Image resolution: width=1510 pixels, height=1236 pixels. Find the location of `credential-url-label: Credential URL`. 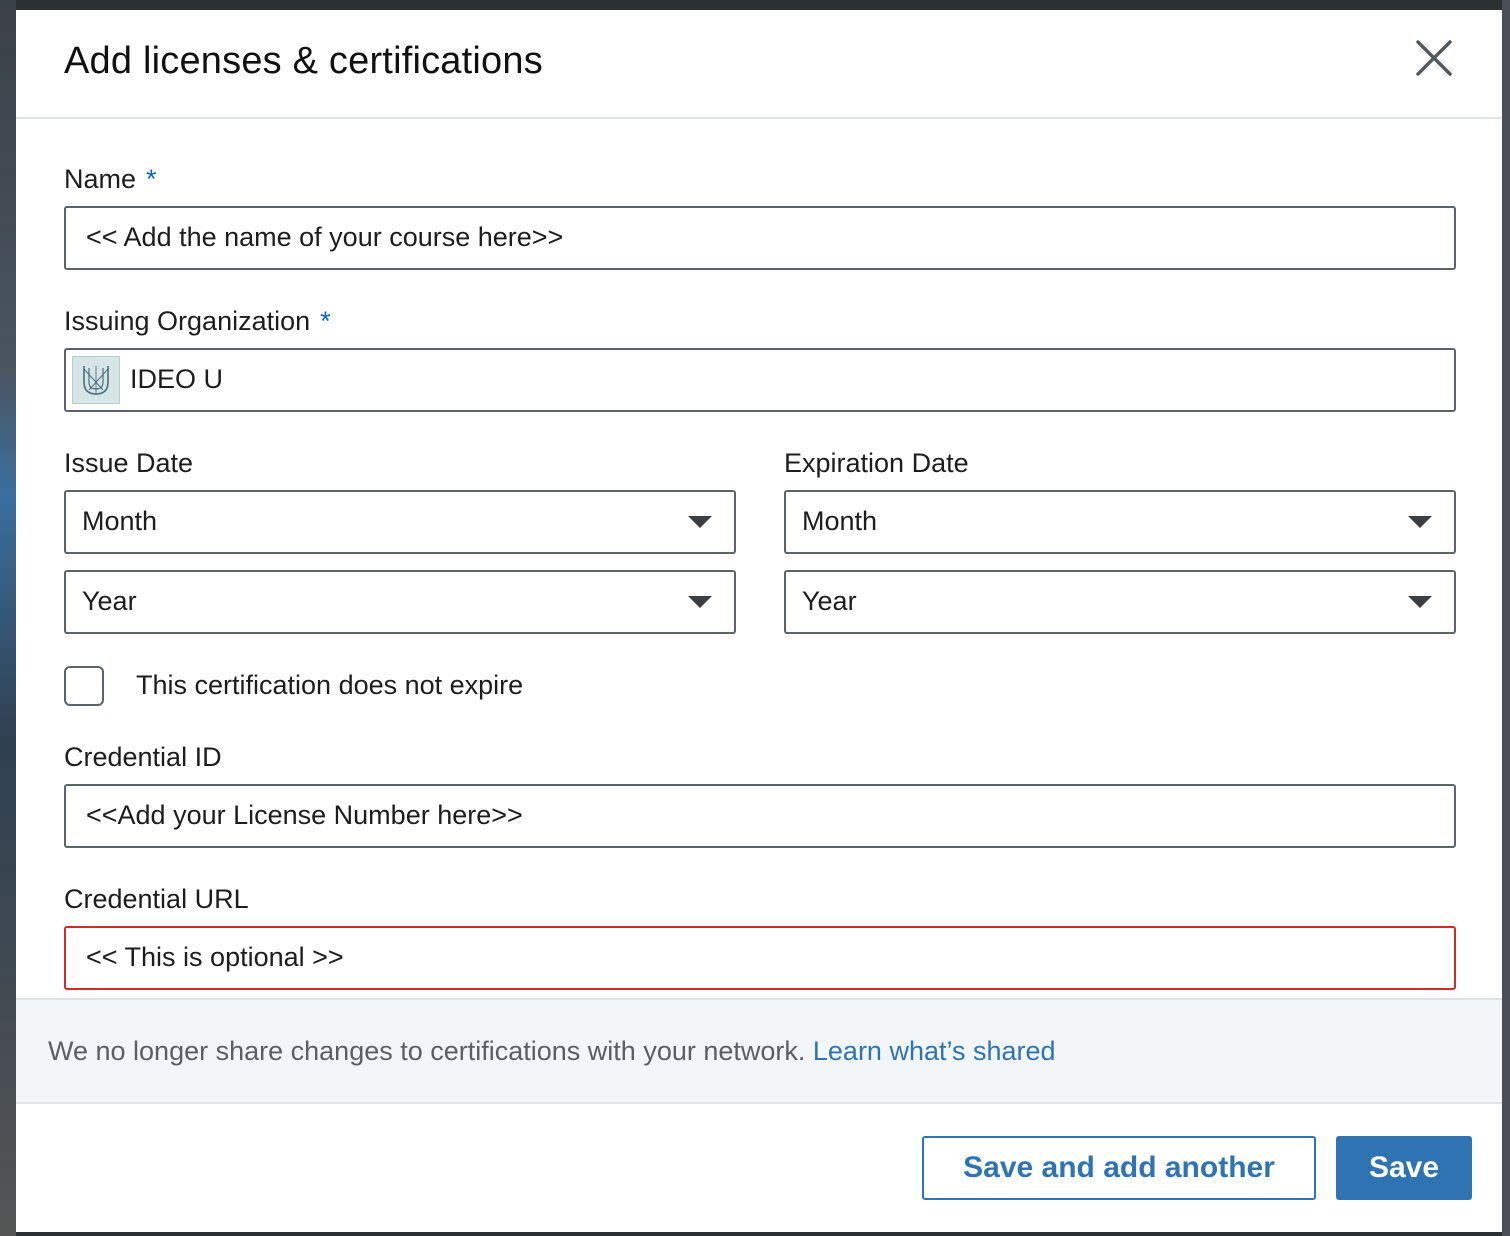

credential-url-label: Credential URL is located at coordinates (156, 899).